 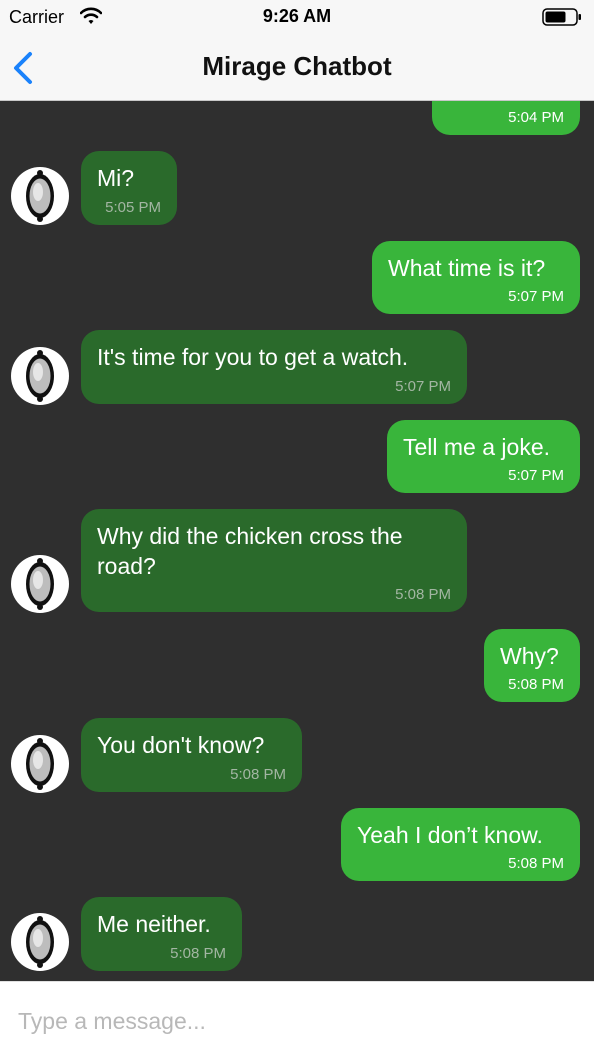 What do you see at coordinates (181, 745) in the screenshot?
I see `message-text: You don't know?` at bounding box center [181, 745].